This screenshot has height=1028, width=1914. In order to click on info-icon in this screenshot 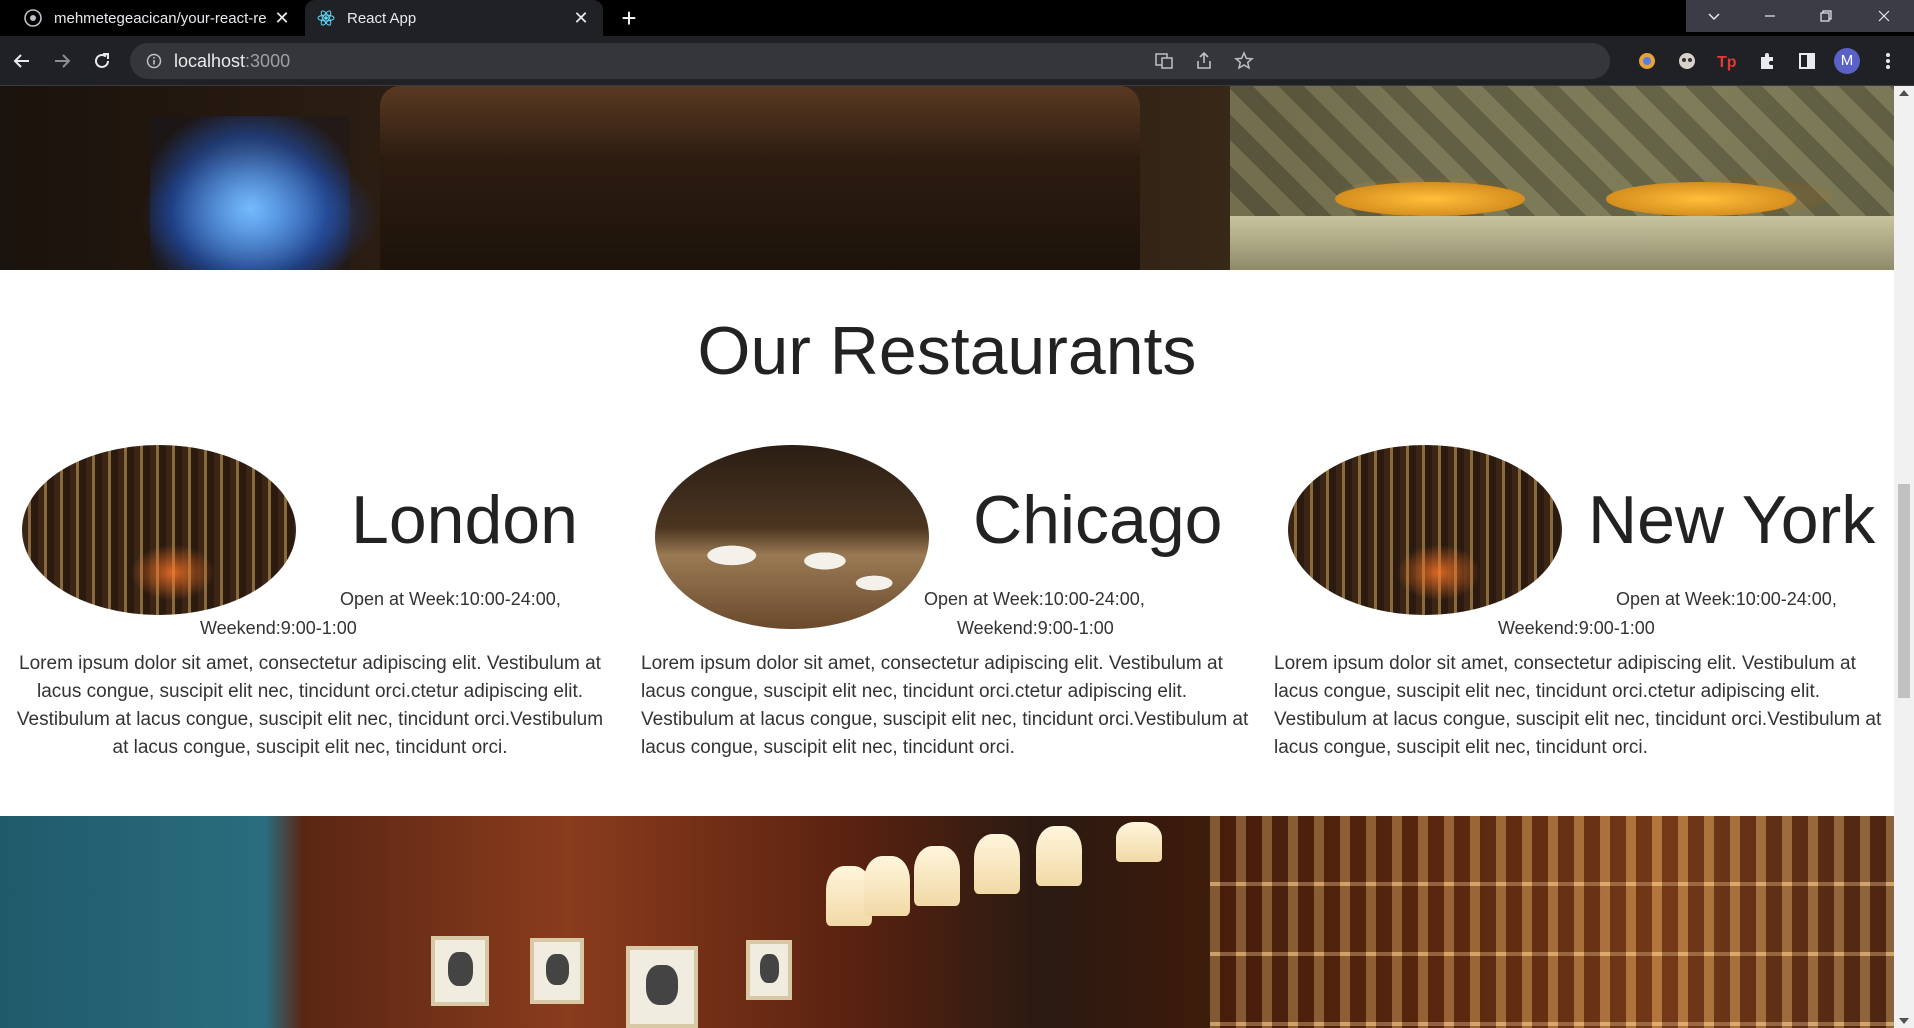, I will do `click(154, 61)`.